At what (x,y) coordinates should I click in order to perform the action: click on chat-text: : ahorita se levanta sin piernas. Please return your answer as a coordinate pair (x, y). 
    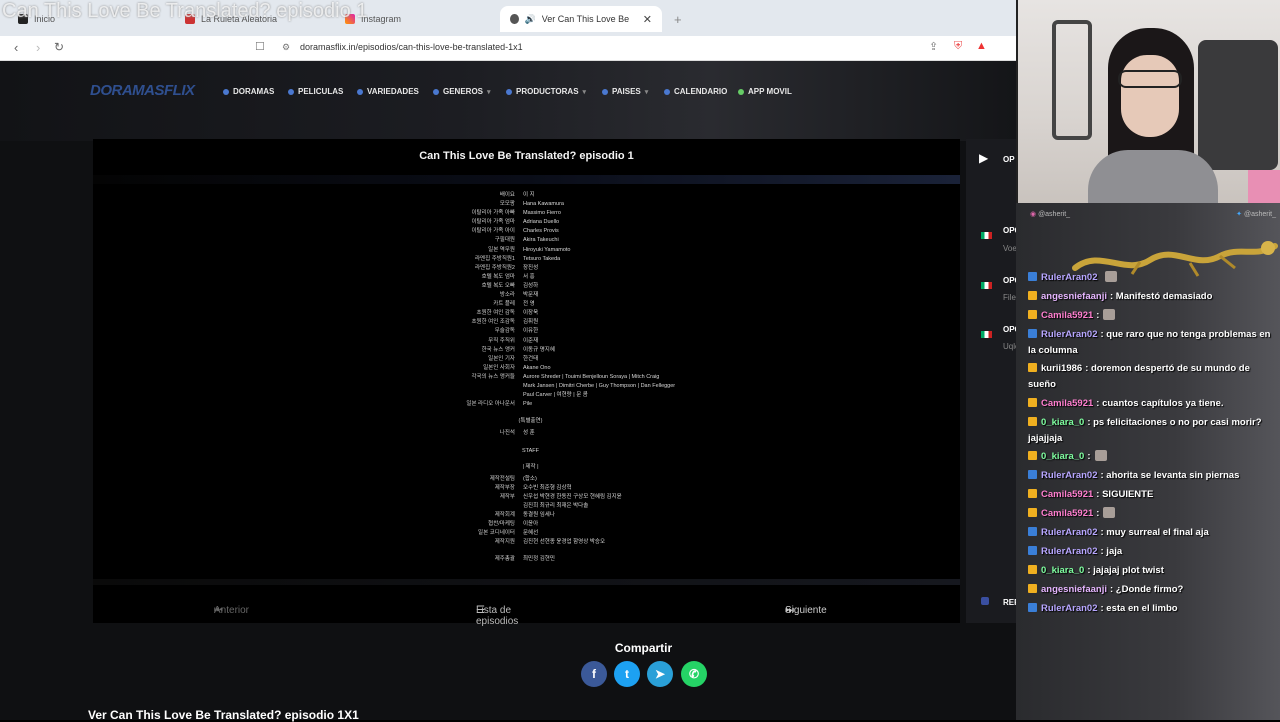
    Looking at the image, I should click on (1170, 475).